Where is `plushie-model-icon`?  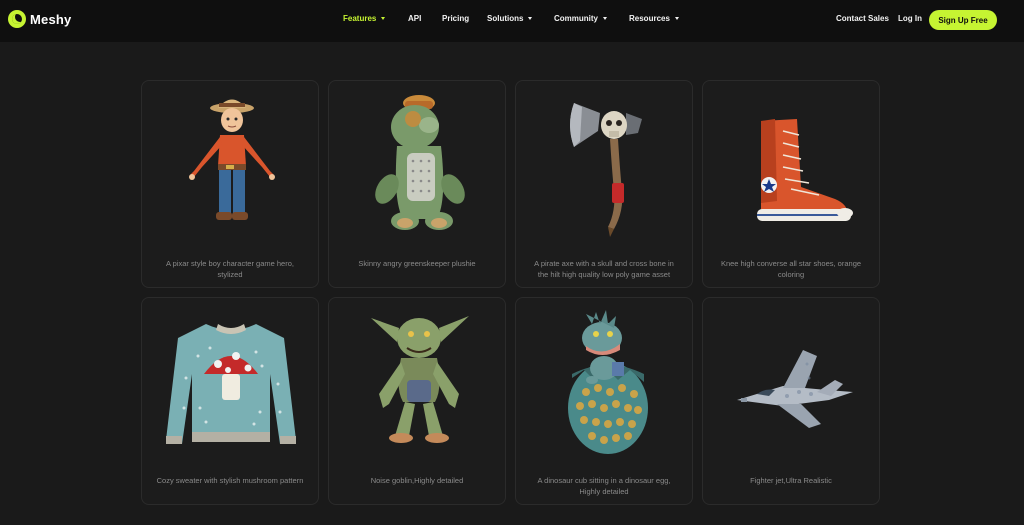
plushie-model-icon is located at coordinates (420, 162).